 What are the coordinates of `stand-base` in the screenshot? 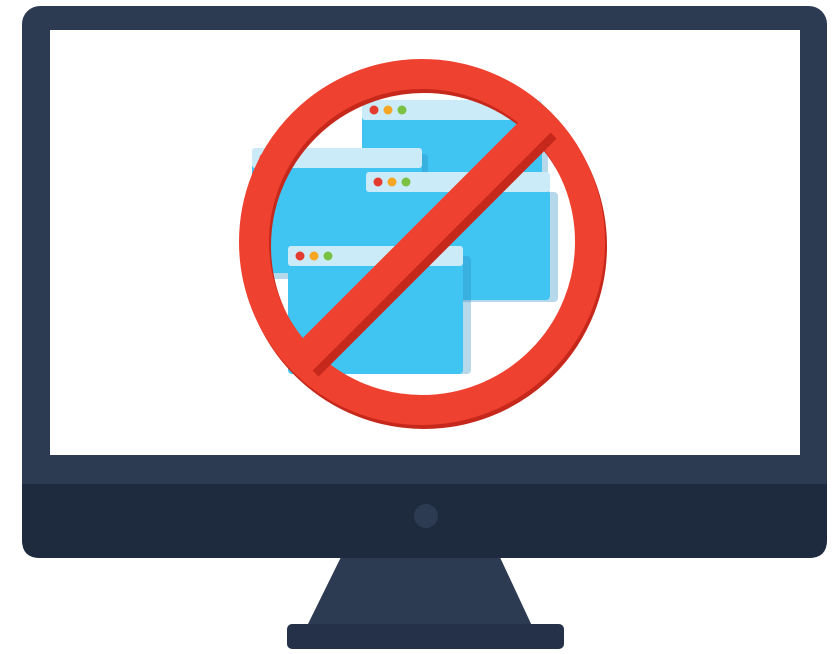 It's located at (425, 636).